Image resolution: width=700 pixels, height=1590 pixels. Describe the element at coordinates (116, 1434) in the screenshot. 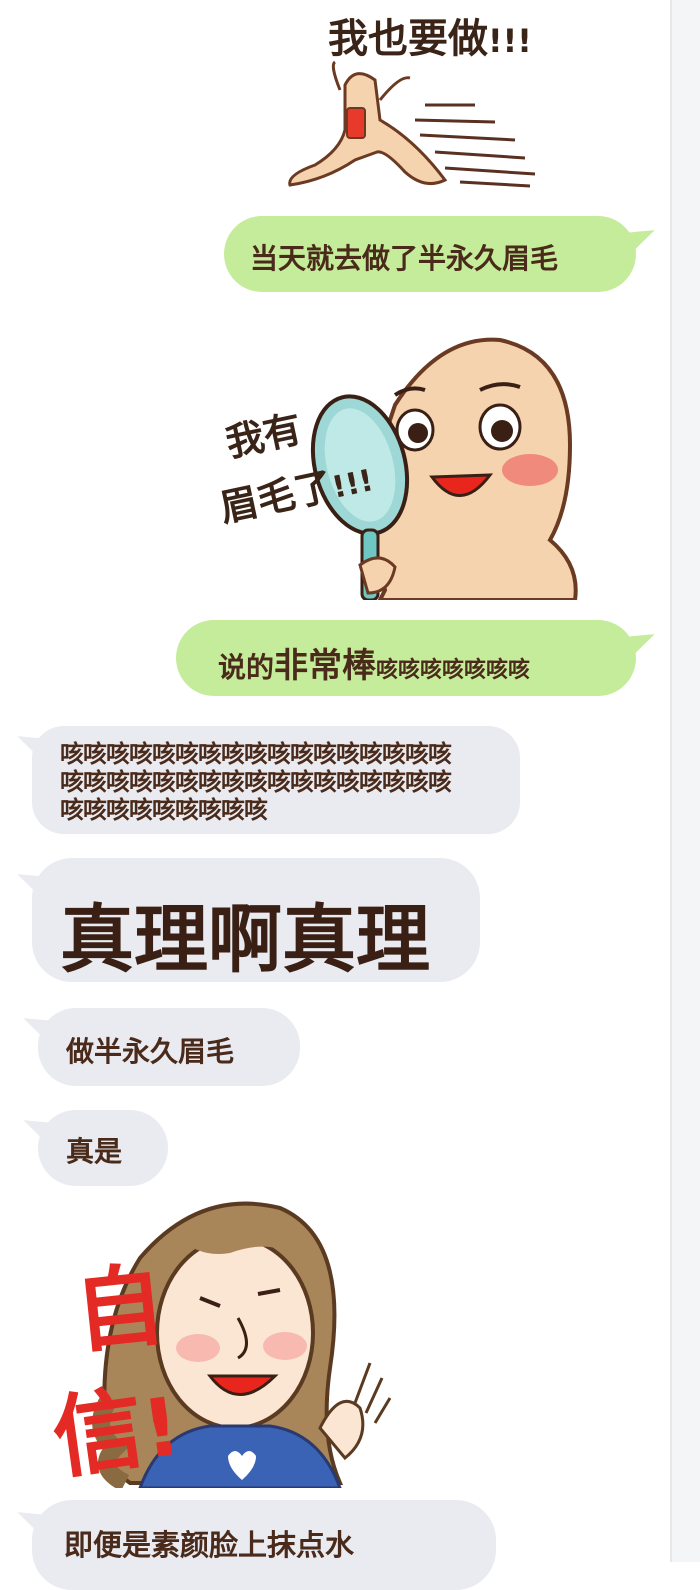

I see `sticker-caption-char2: 信!` at that location.